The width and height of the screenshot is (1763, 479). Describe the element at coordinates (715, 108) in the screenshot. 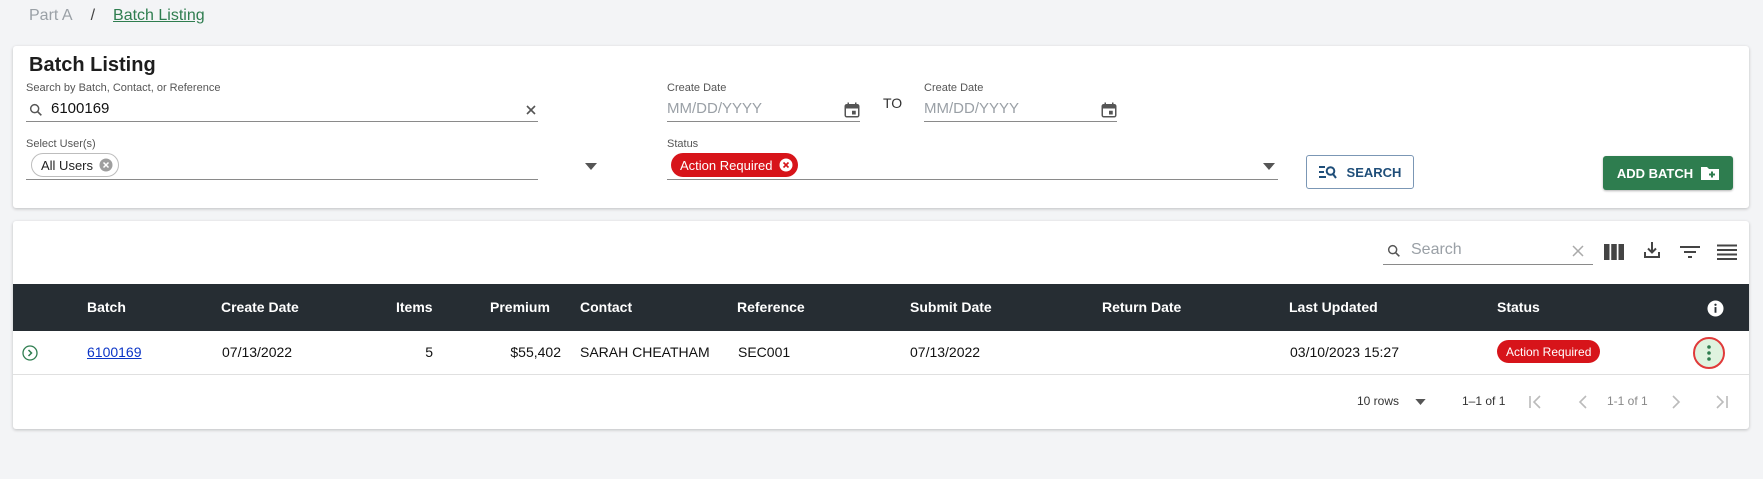

I see `create-date-from-placeholder: MM/DD/YYYY` at that location.